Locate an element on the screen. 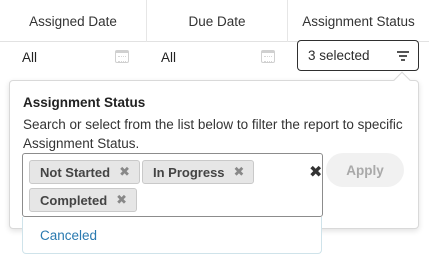 This screenshot has height=262, width=429. column-header-assigned-date: Assigned Date is located at coordinates (73, 21).